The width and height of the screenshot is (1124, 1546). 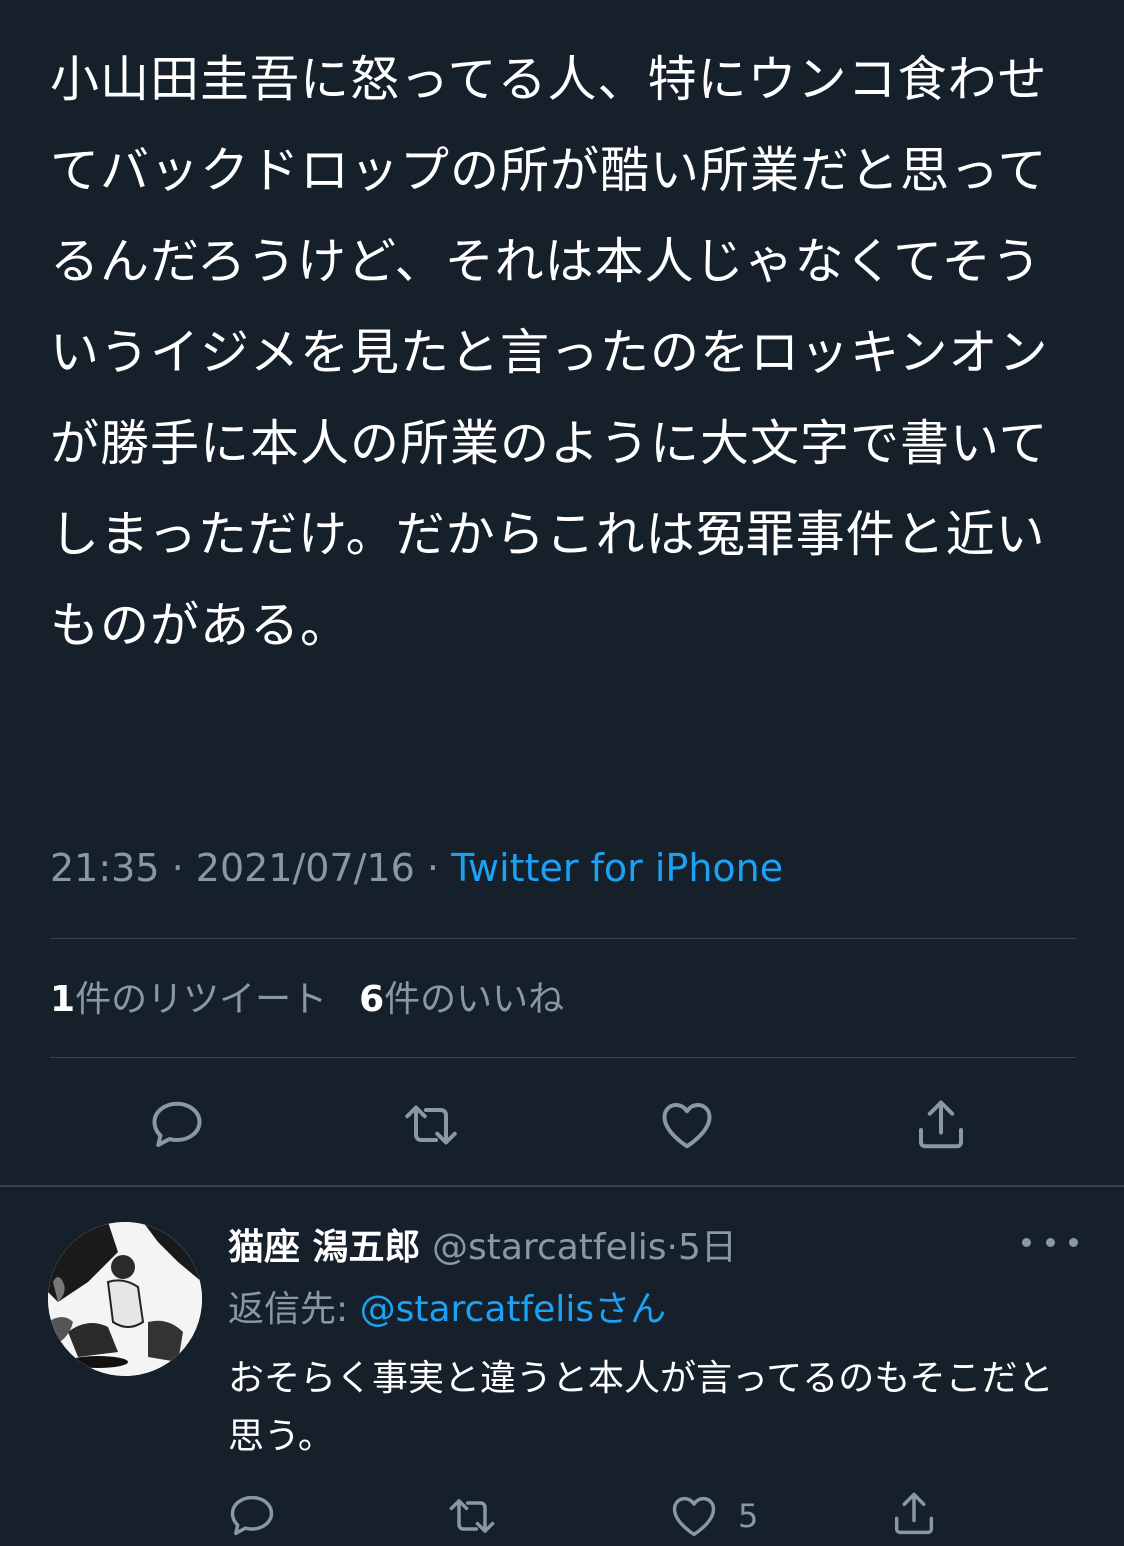 I want to click on reply-to-mention: @starcatfelisさん, so click(x=513, y=1309).